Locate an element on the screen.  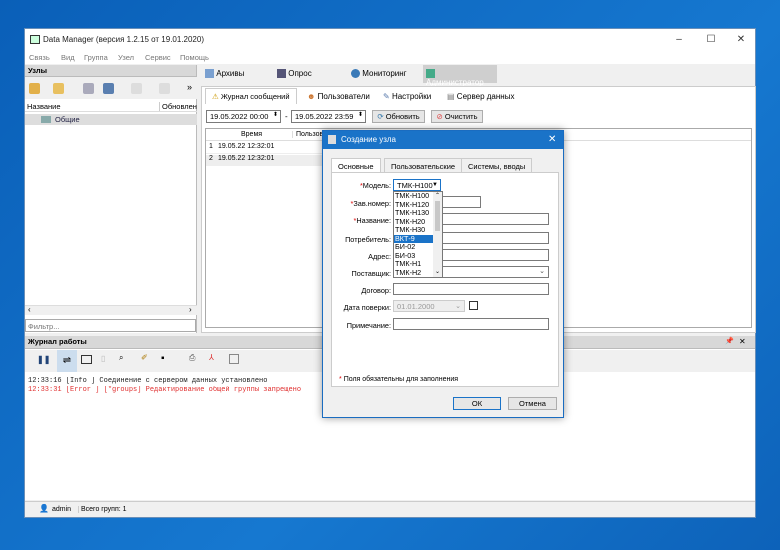
nodes-toolbar: » is located at coordinates (111, 88).